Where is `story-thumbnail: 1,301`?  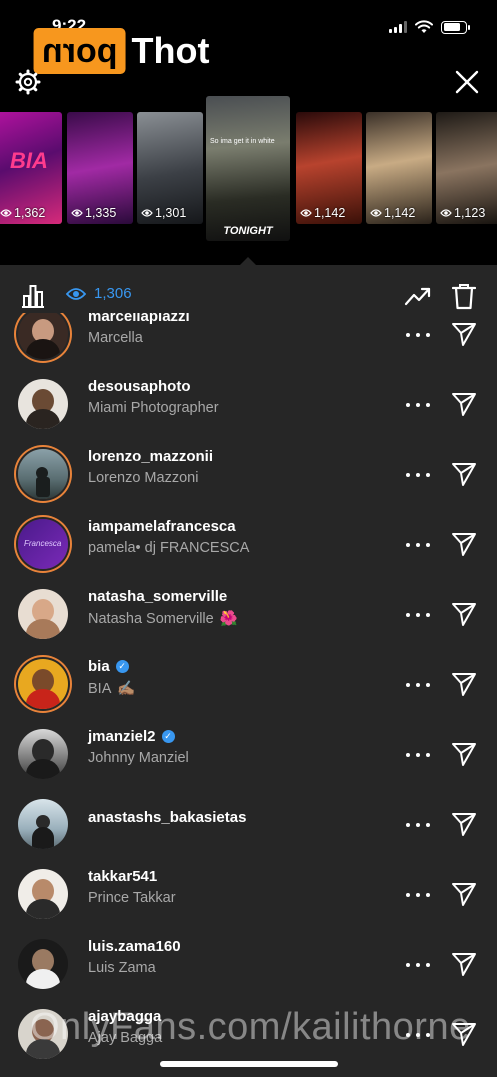 story-thumbnail: 1,301 is located at coordinates (170, 168).